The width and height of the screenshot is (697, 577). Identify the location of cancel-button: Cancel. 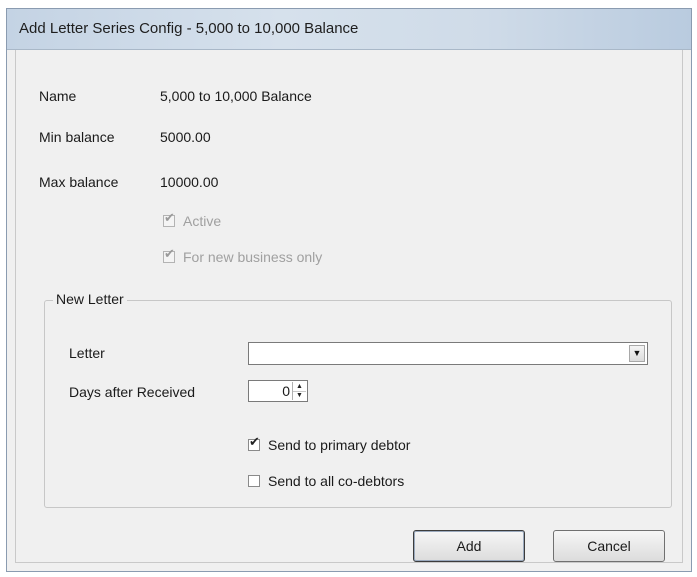
(609, 546).